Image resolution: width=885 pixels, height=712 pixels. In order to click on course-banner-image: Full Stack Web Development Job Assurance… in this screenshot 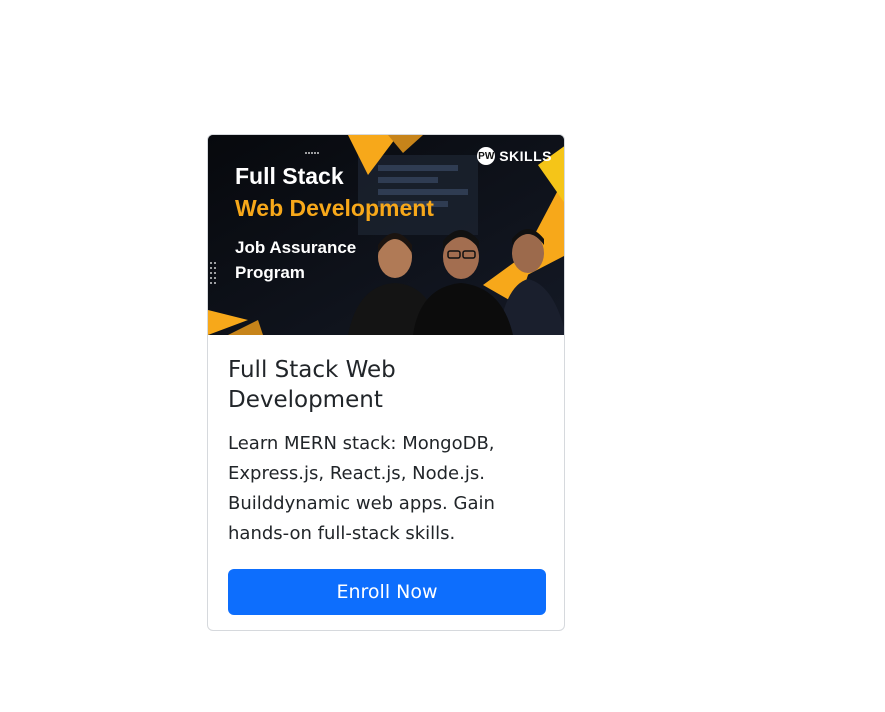, I will do `click(386, 235)`.